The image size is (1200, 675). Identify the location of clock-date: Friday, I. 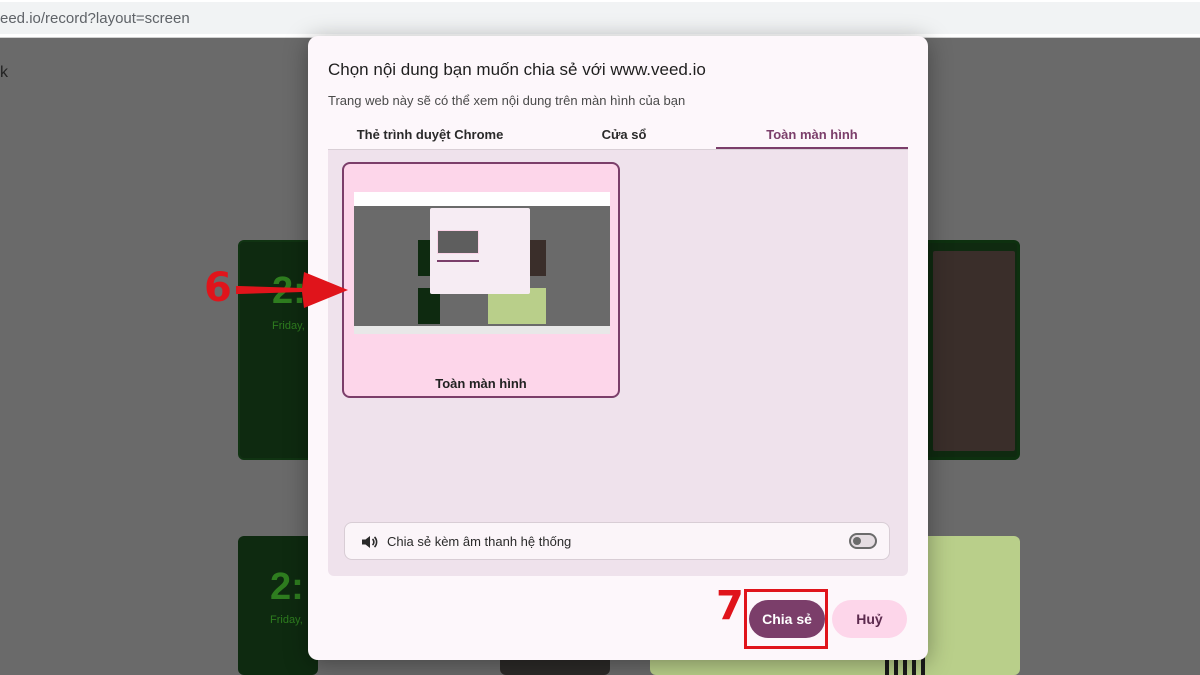
(291, 326).